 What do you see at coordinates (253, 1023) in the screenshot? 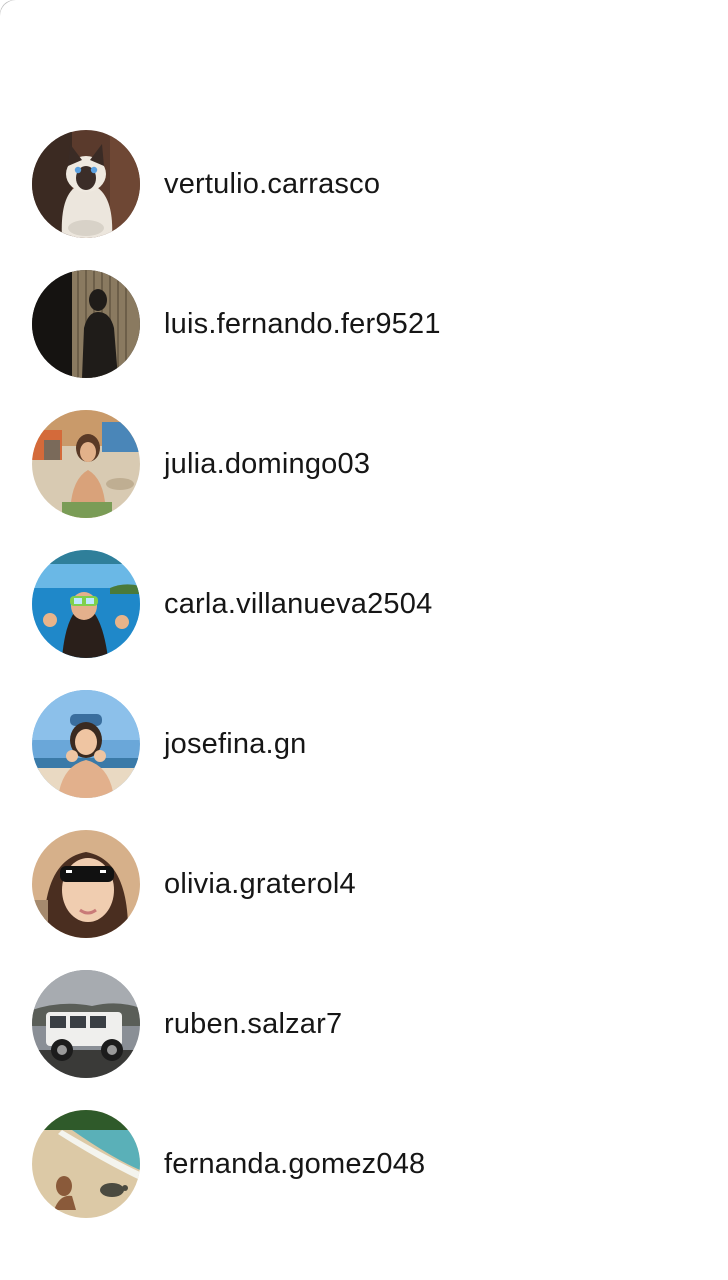
I see `username: ruben.salzar7` at bounding box center [253, 1023].